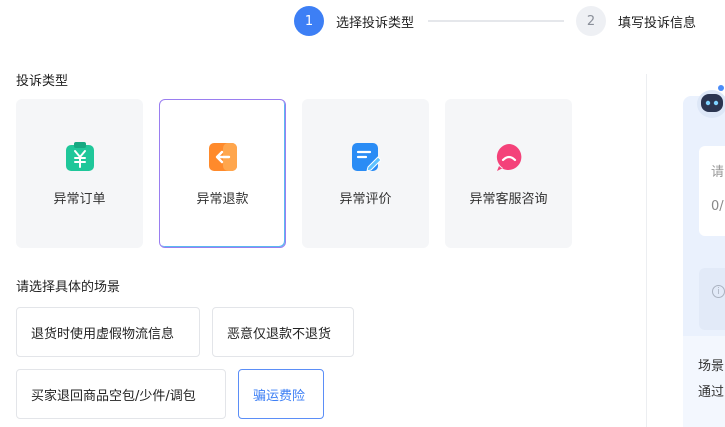  I want to click on card-abnormal-service: 异常客服咨询, so click(508, 173).